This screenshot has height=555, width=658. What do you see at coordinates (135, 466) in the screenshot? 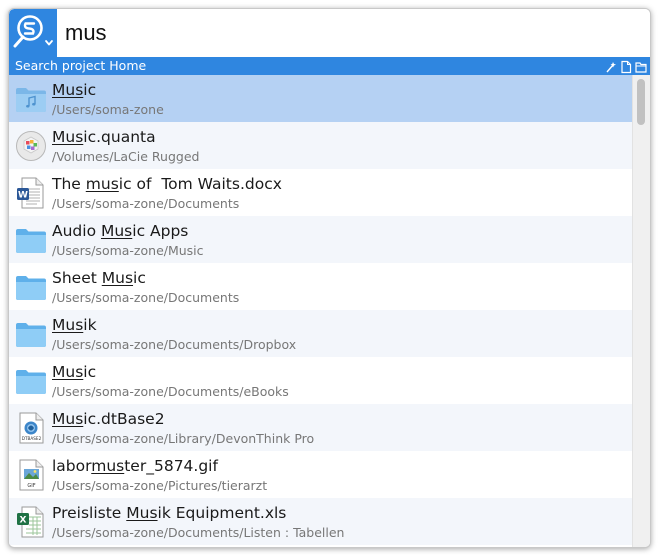
I see `result-name: labormuster_5874.gif` at bounding box center [135, 466].